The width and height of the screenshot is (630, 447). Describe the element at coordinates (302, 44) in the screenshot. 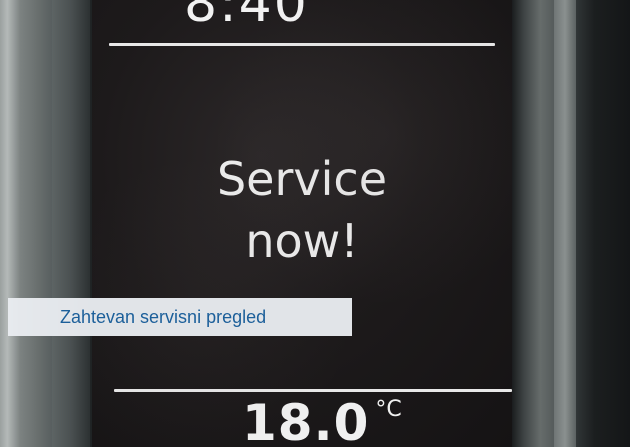

I see `top-divider-line` at that location.